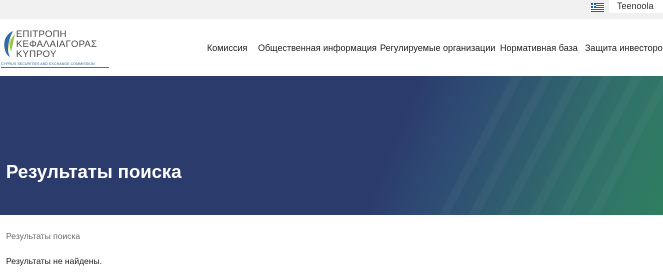 The height and width of the screenshot is (275, 663). I want to click on no-results-message: Результаты не найдены., so click(54, 261).